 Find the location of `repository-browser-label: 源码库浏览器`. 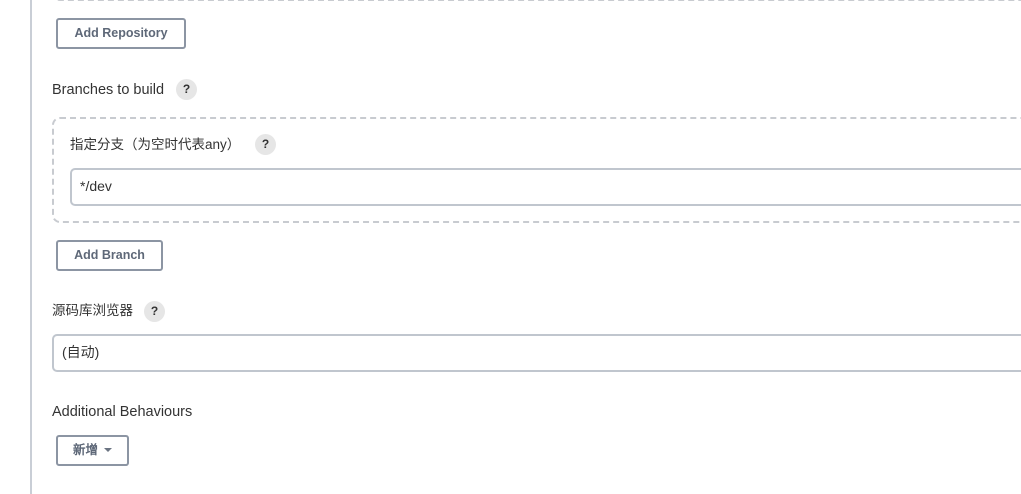

repository-browser-label: 源码库浏览器 is located at coordinates (92, 310).